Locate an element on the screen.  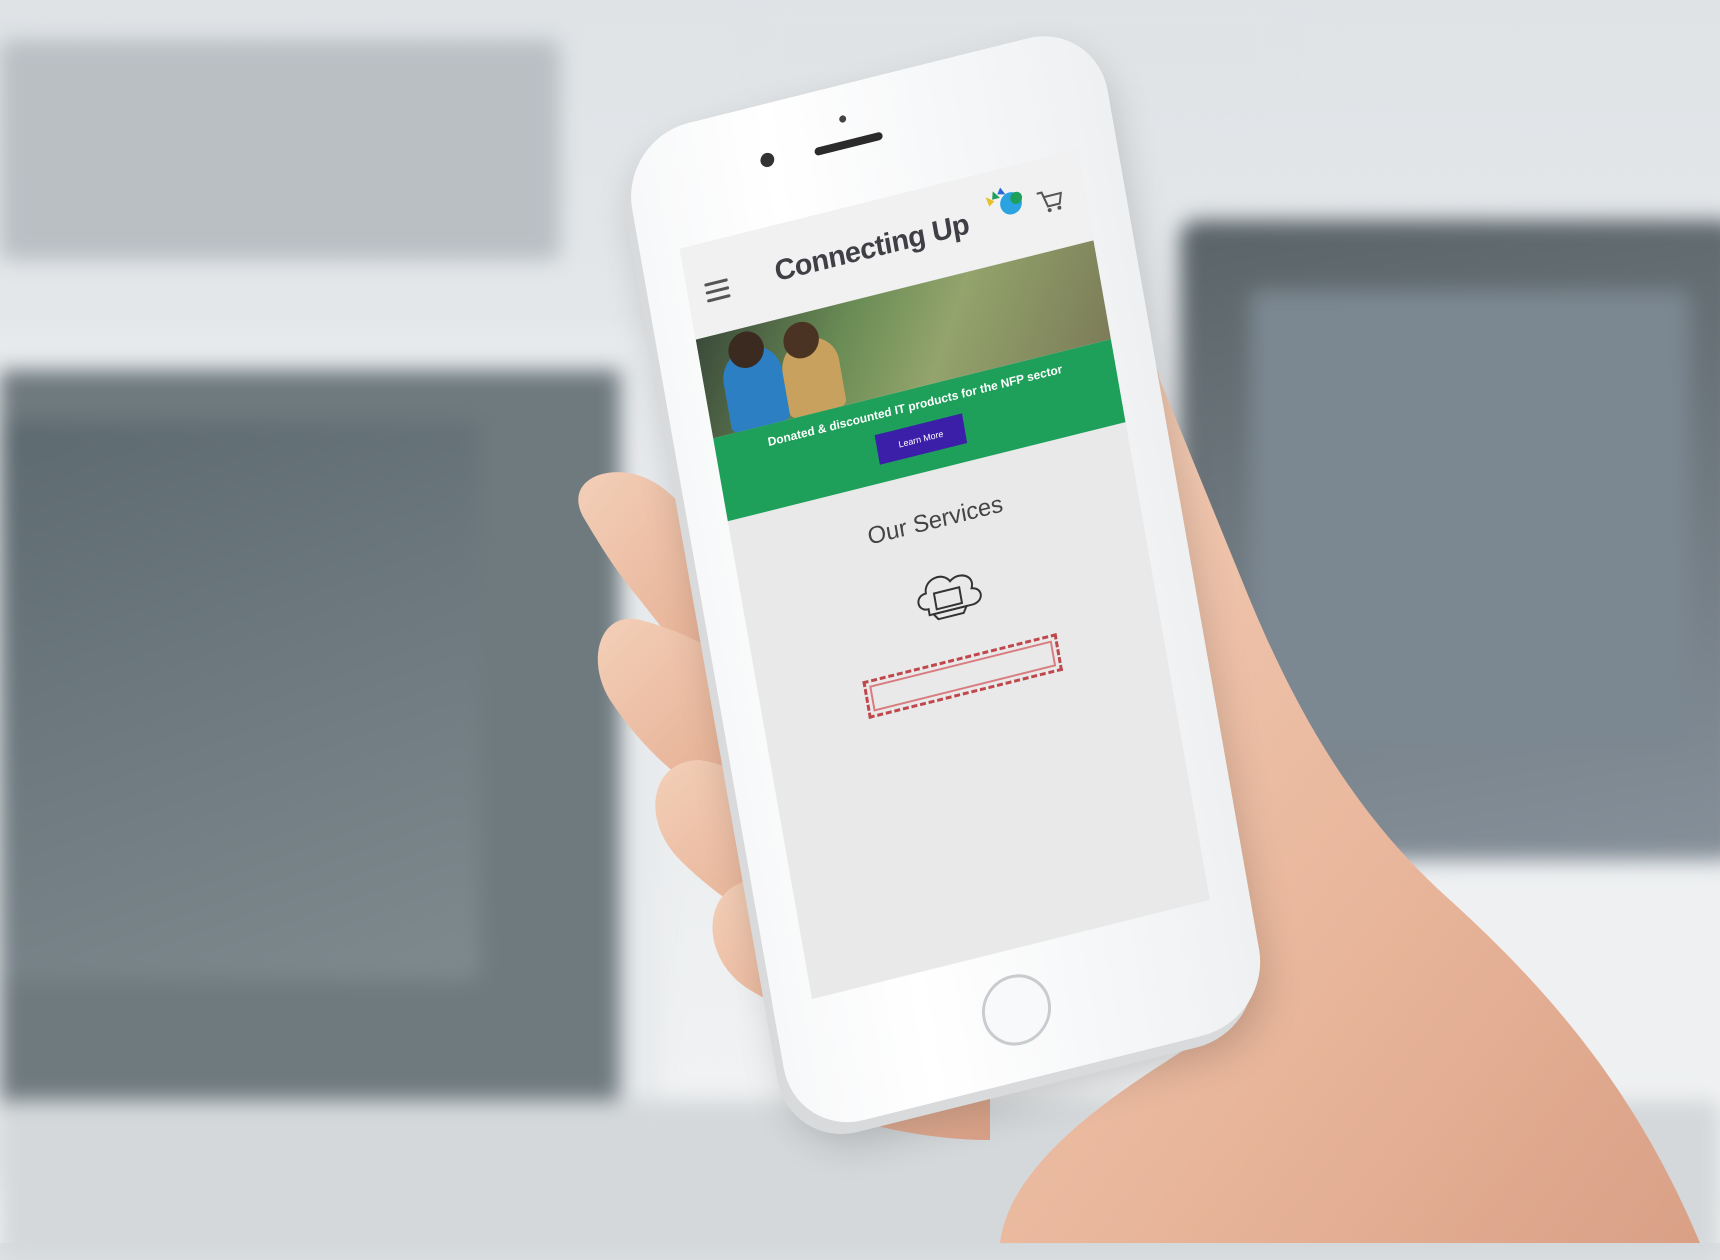
shopping-cart-icon is located at coordinates (1050, 201).